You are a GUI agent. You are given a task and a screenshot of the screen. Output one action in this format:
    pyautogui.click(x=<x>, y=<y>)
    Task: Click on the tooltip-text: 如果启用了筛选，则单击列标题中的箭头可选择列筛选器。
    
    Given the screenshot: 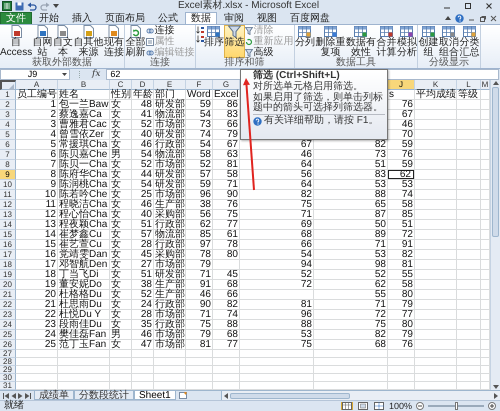 What is the action you would take?
    pyautogui.click(x=318, y=103)
    